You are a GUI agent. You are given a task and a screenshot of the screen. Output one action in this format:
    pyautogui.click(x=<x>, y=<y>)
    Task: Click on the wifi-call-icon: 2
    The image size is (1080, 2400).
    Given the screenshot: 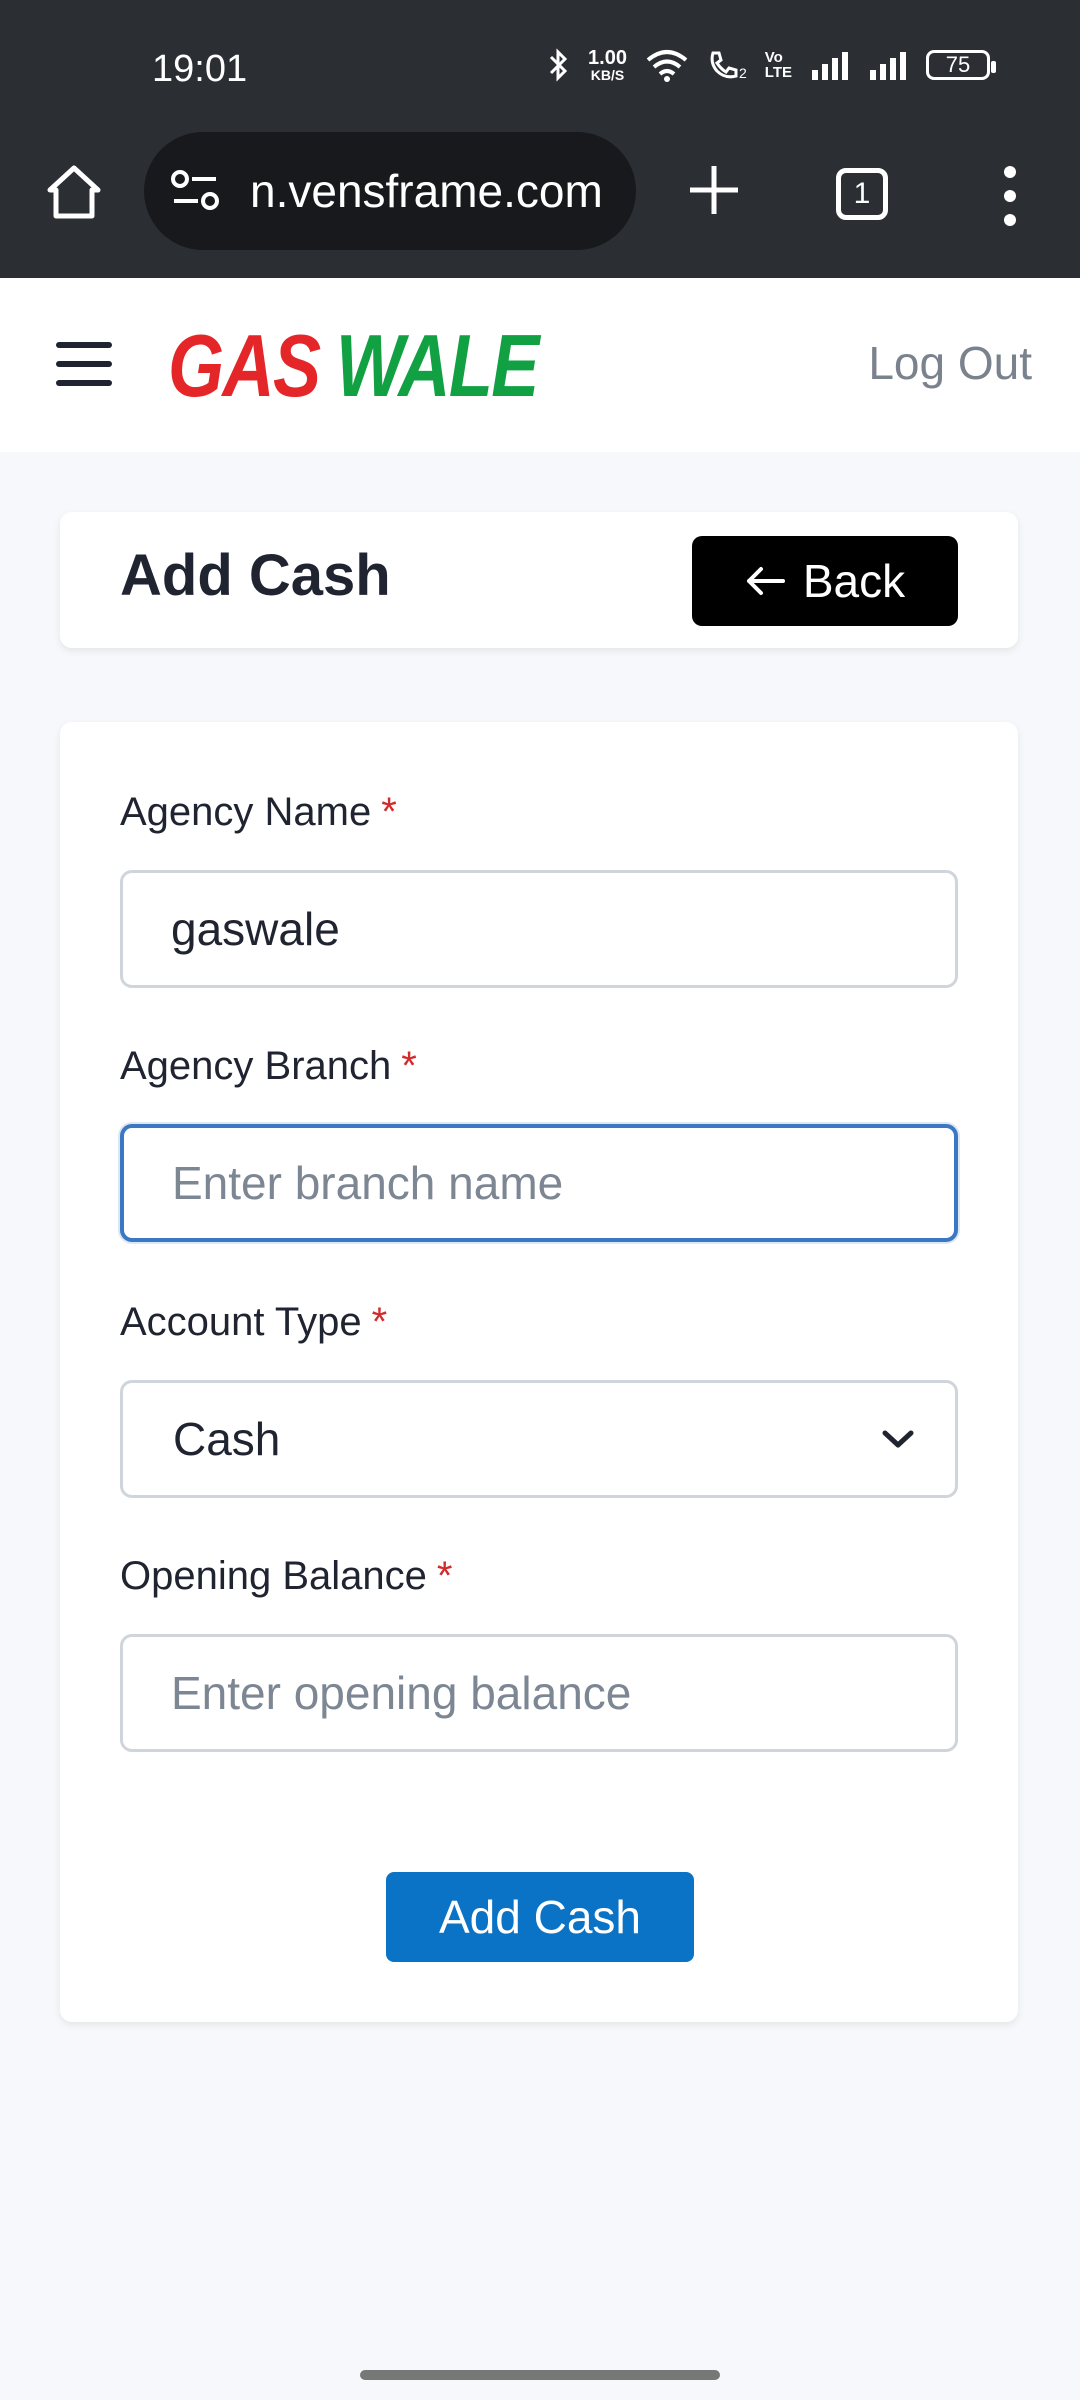 What is the action you would take?
    pyautogui.click(x=727, y=65)
    